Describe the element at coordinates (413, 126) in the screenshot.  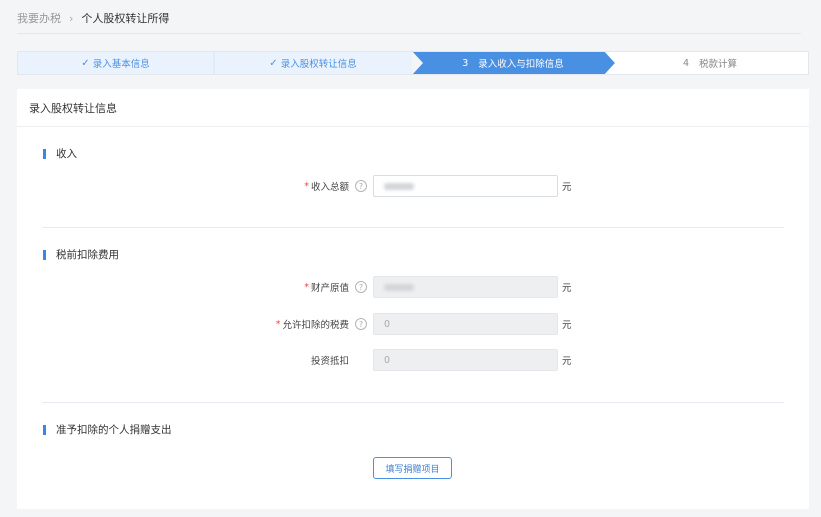
I see `card-title-divider` at that location.